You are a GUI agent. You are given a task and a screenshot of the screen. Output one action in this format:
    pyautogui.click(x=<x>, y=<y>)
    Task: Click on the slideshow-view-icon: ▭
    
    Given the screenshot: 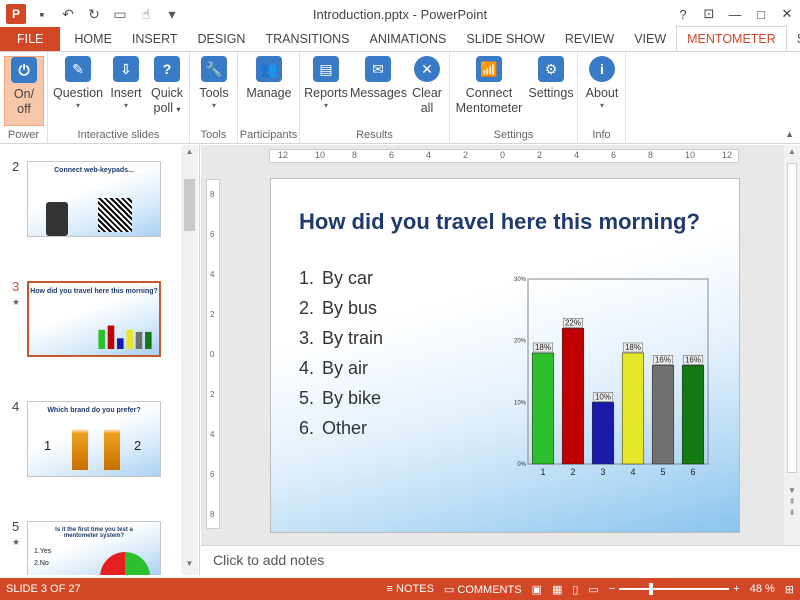 What is the action you would take?
    pyautogui.click(x=593, y=589)
    